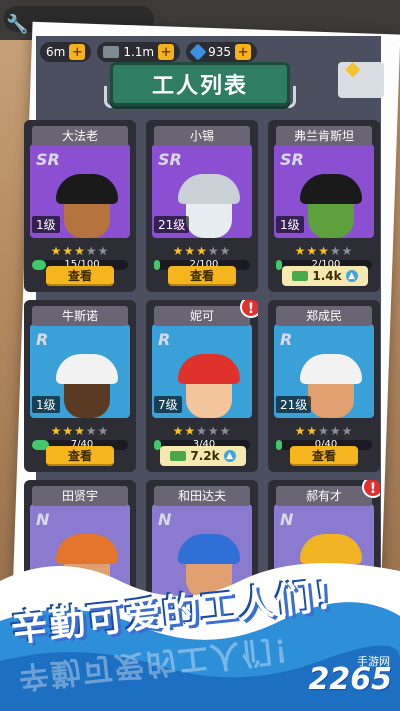 The height and width of the screenshot is (711, 400). I want to click on upgrade-cost-button: 7.2k ▲, so click(203, 456).